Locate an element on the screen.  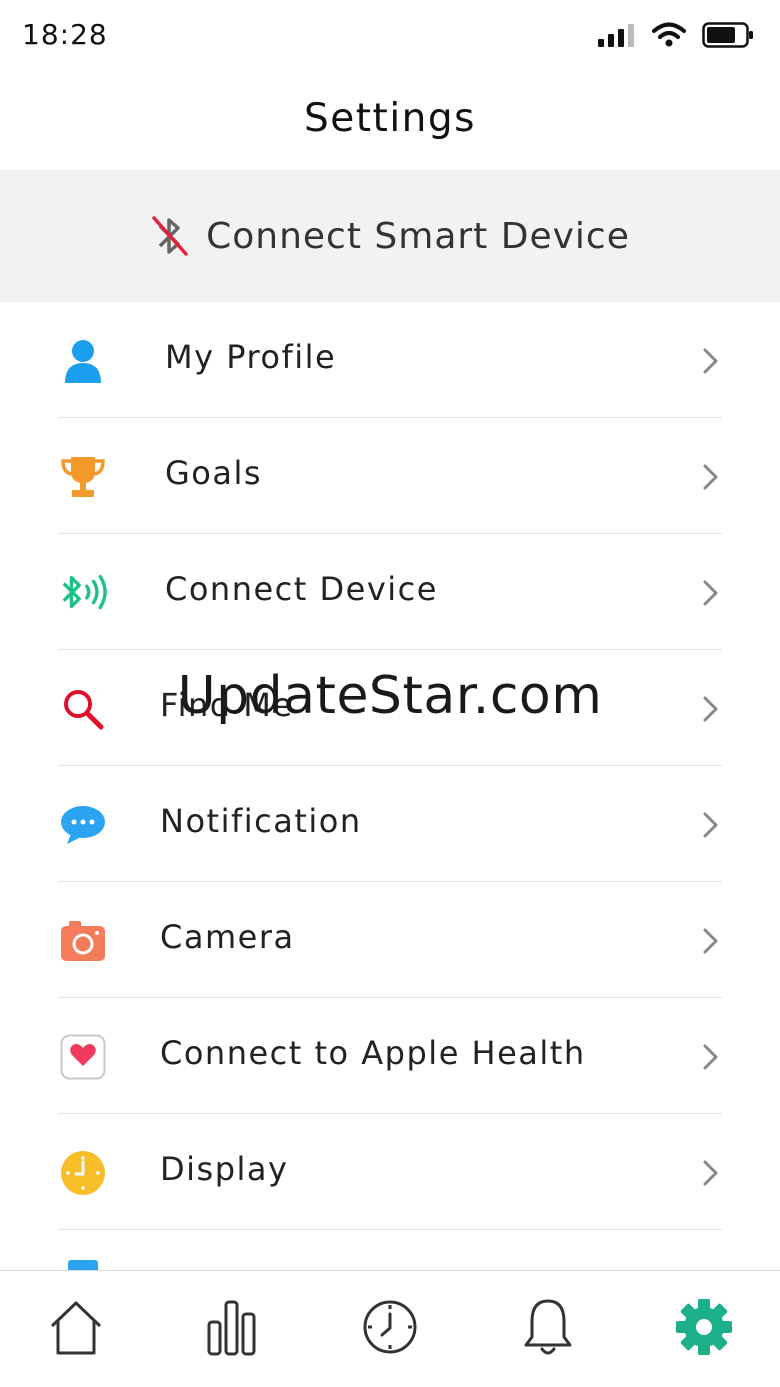
settings-item-label: Camera is located at coordinates (227, 937).